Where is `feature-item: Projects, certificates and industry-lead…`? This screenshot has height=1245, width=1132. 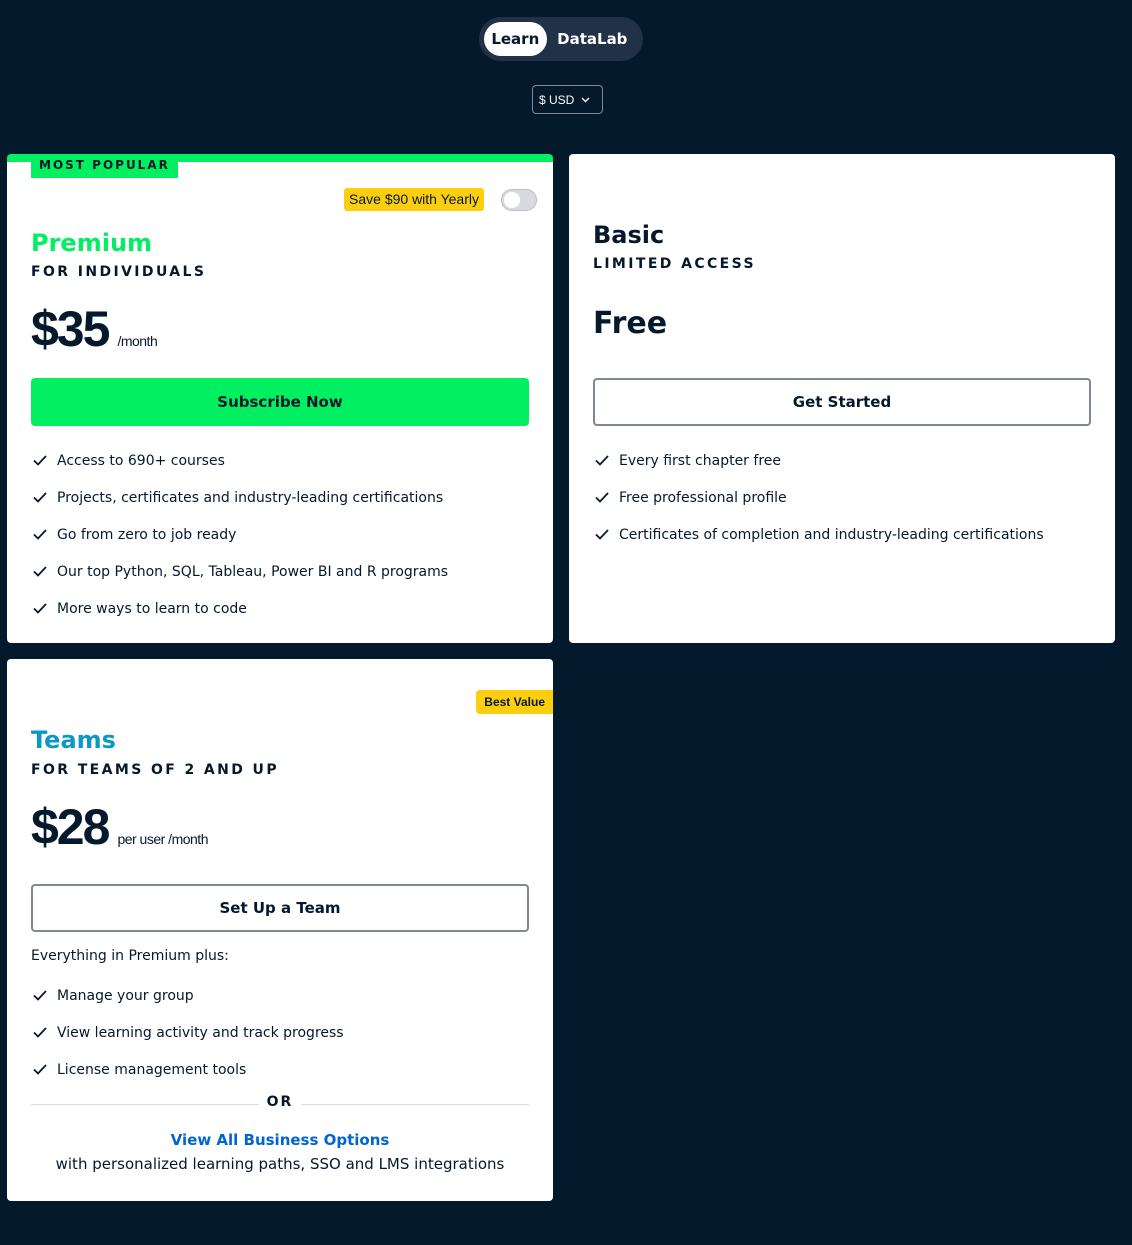
feature-item: Projects, certificates and industry-lead… is located at coordinates (239, 497).